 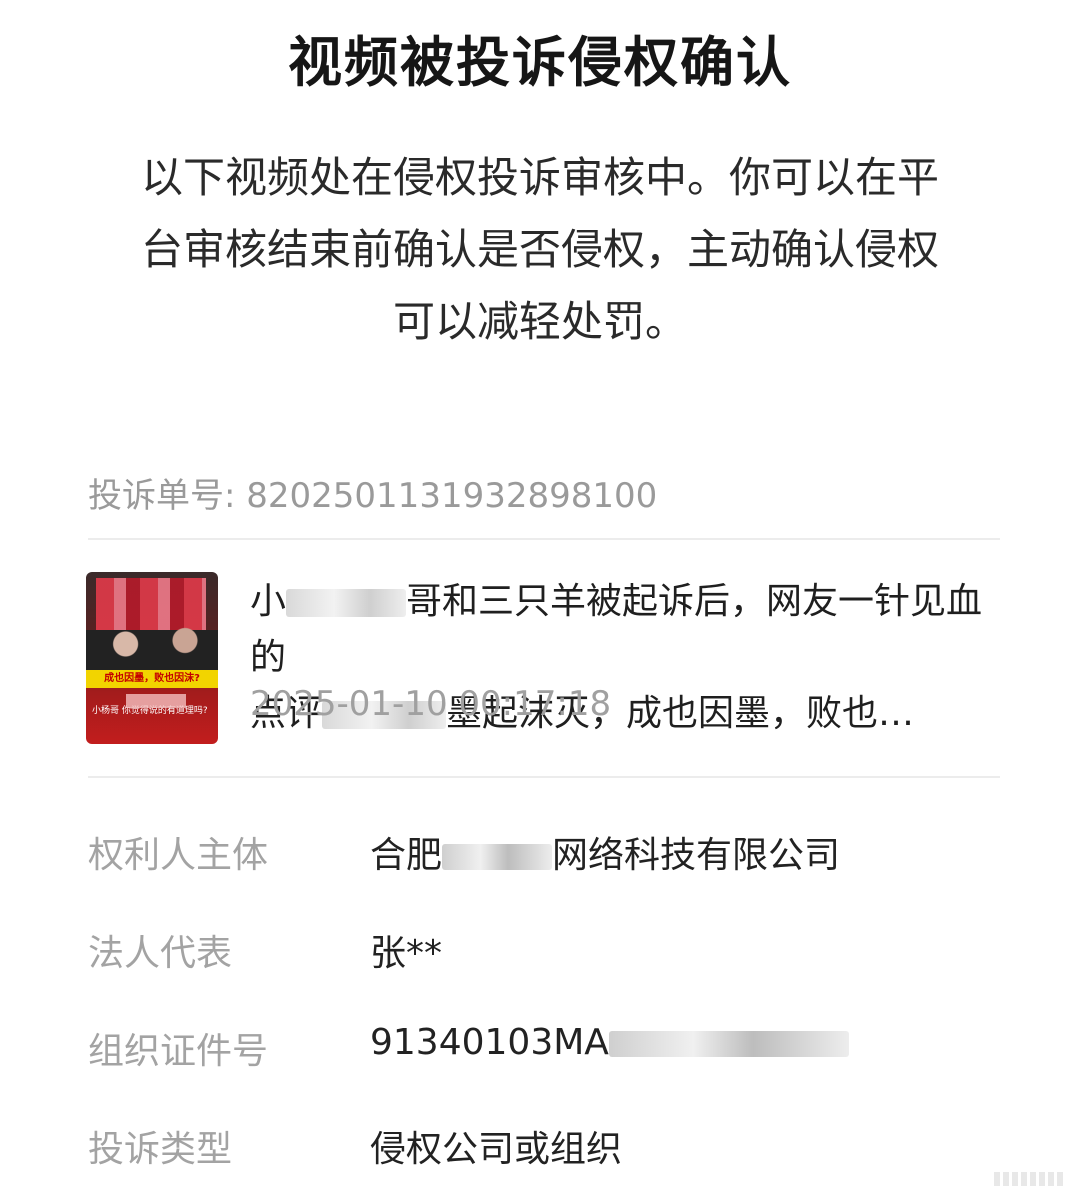 What do you see at coordinates (696, 855) in the screenshot?
I see `rights-holder-suffix: 网络科技有限公司` at bounding box center [696, 855].